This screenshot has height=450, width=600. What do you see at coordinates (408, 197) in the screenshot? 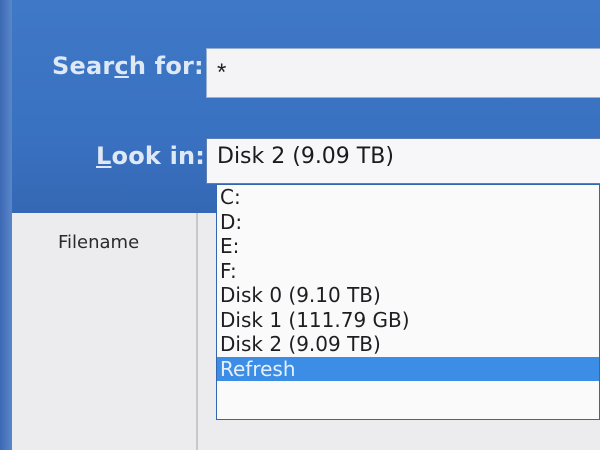
I see `dropdown-item-c-drive: C:` at bounding box center [408, 197].